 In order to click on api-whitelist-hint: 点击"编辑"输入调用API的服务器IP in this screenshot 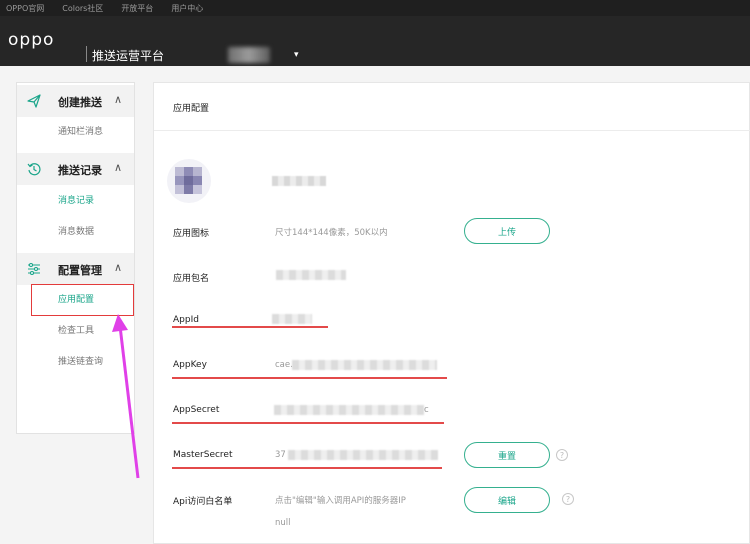, I will do `click(340, 501)`.